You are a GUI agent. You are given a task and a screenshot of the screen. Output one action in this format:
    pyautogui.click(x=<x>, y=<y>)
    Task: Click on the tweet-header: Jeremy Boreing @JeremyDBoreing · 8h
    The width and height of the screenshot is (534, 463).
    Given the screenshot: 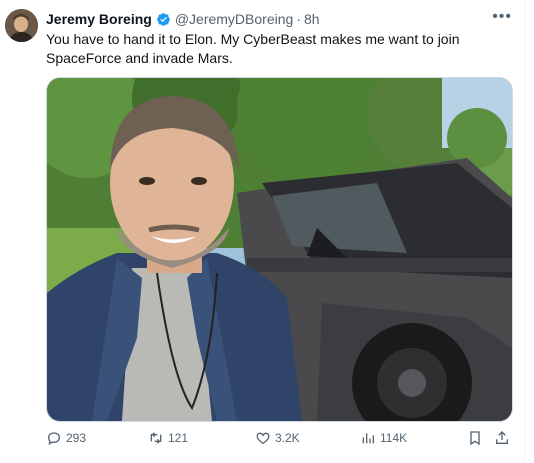 What is the action you would take?
    pyautogui.click(x=183, y=19)
    